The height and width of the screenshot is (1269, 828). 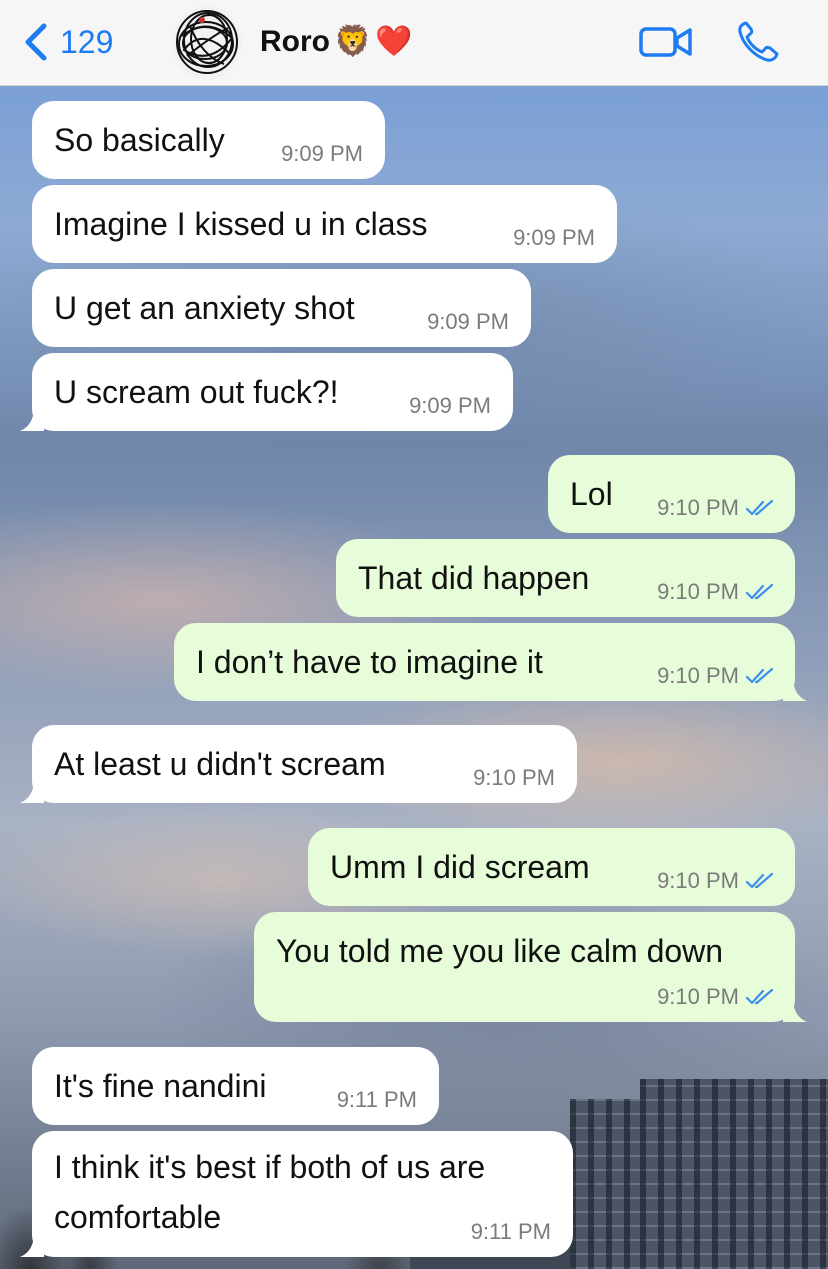 What do you see at coordinates (270, 1167) in the screenshot?
I see `message-text-line: I think it's best if both of us are` at bounding box center [270, 1167].